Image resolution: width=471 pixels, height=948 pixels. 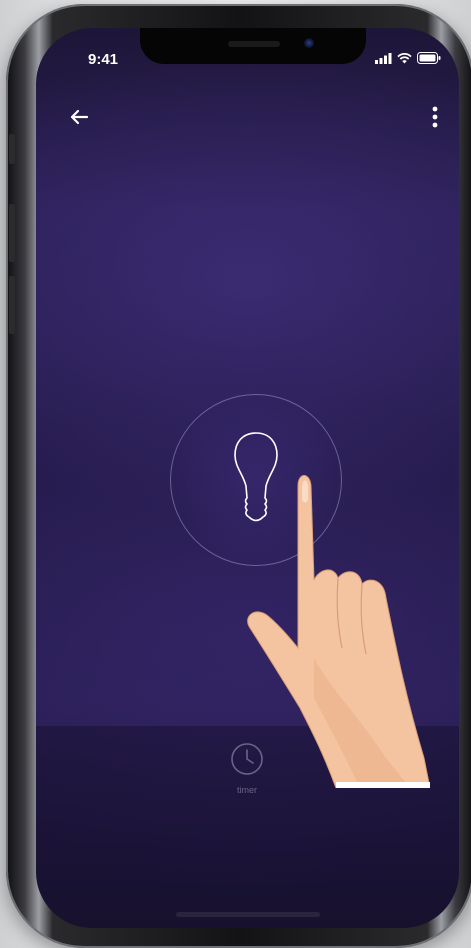 I want to click on home-indicator, so click(x=248, y=914).